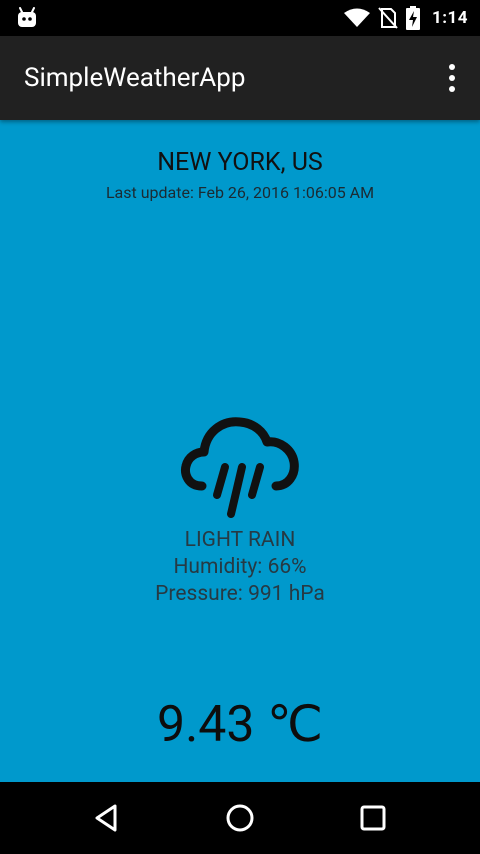 This screenshot has width=480, height=854. Describe the element at coordinates (135, 78) in the screenshot. I see `app-title: SimpleWeatherApp` at that location.